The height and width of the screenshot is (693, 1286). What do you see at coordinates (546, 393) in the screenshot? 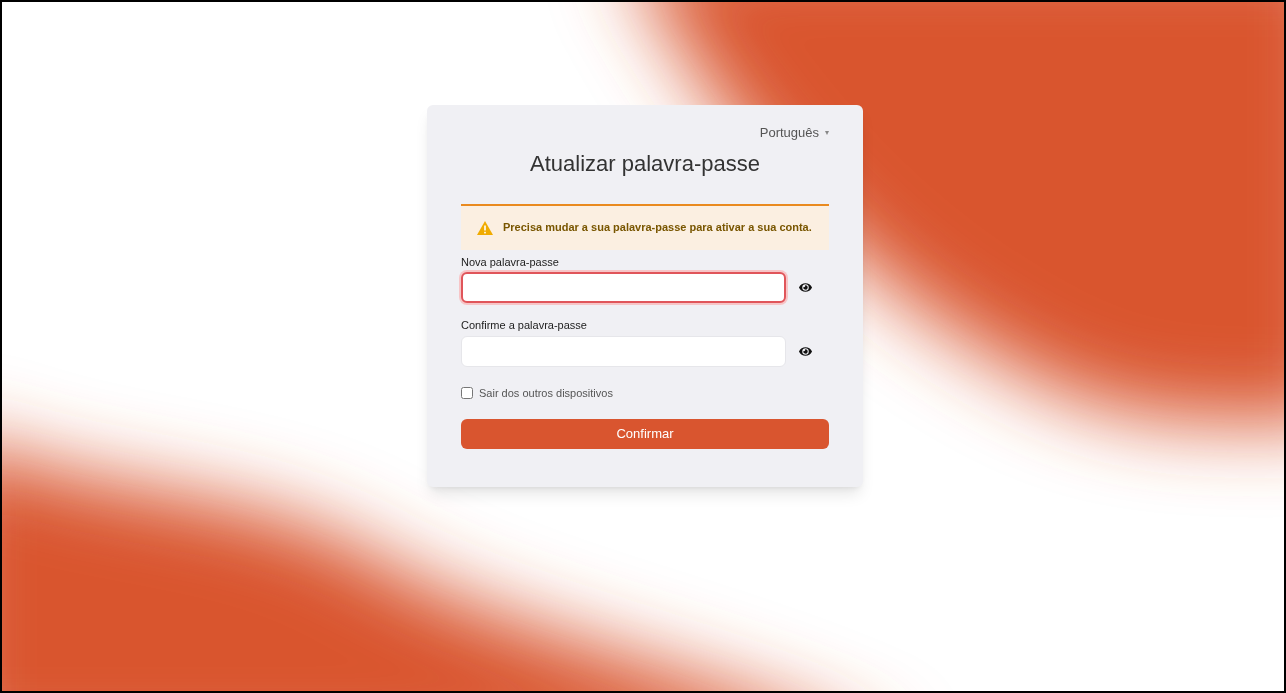
I see `checkbox-label: Sair dos outros dispositivos` at bounding box center [546, 393].